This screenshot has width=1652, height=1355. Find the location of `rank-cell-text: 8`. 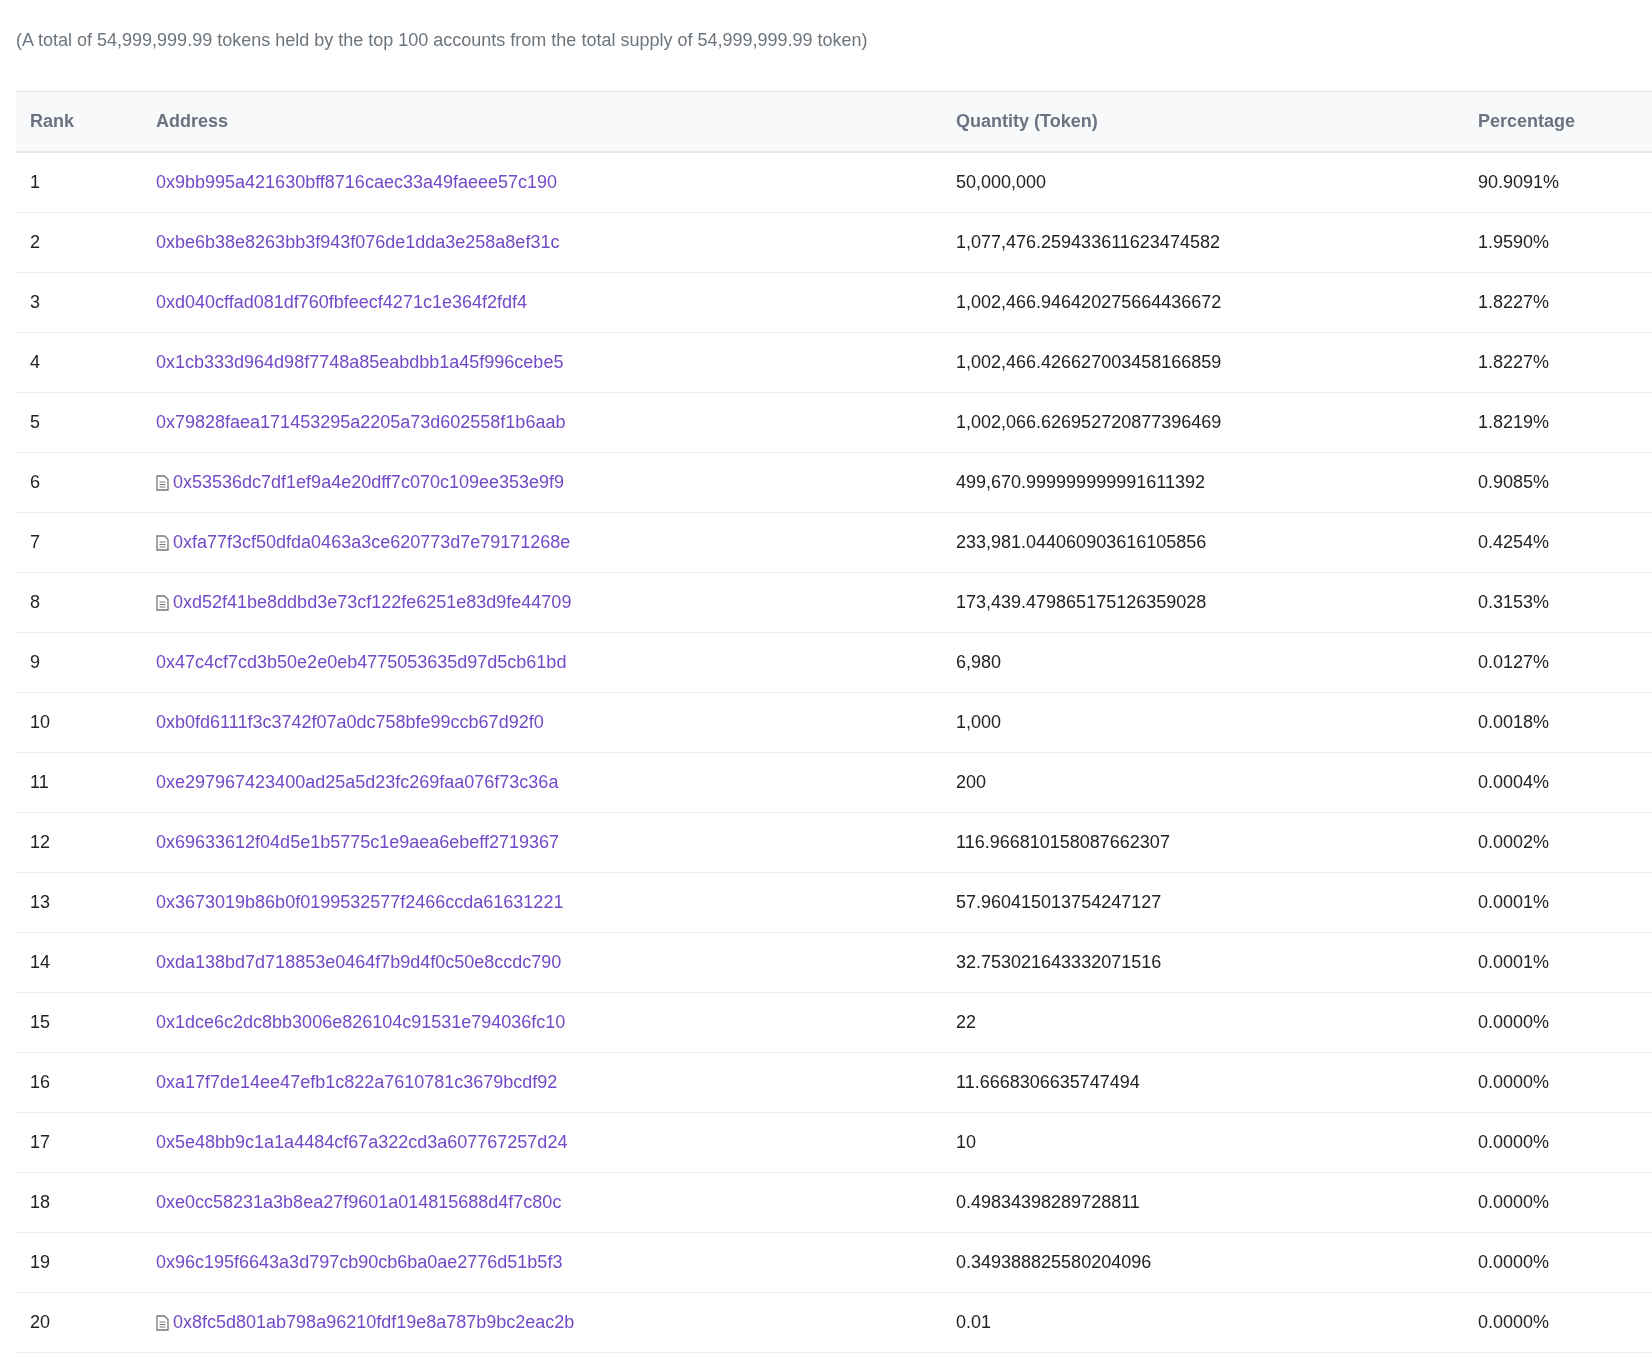

rank-cell-text: 8 is located at coordinates (35, 602).